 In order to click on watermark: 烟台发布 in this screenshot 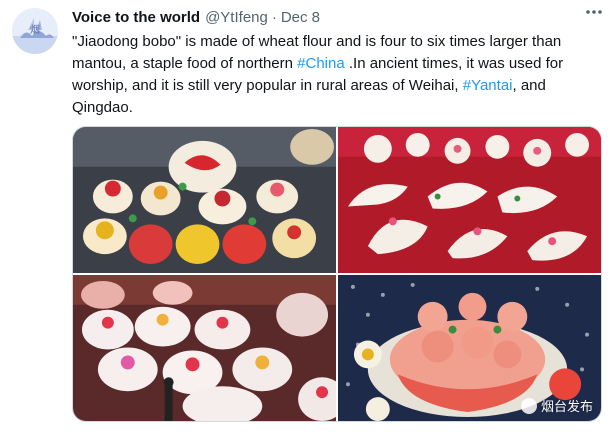, I will do `click(556, 405)`.